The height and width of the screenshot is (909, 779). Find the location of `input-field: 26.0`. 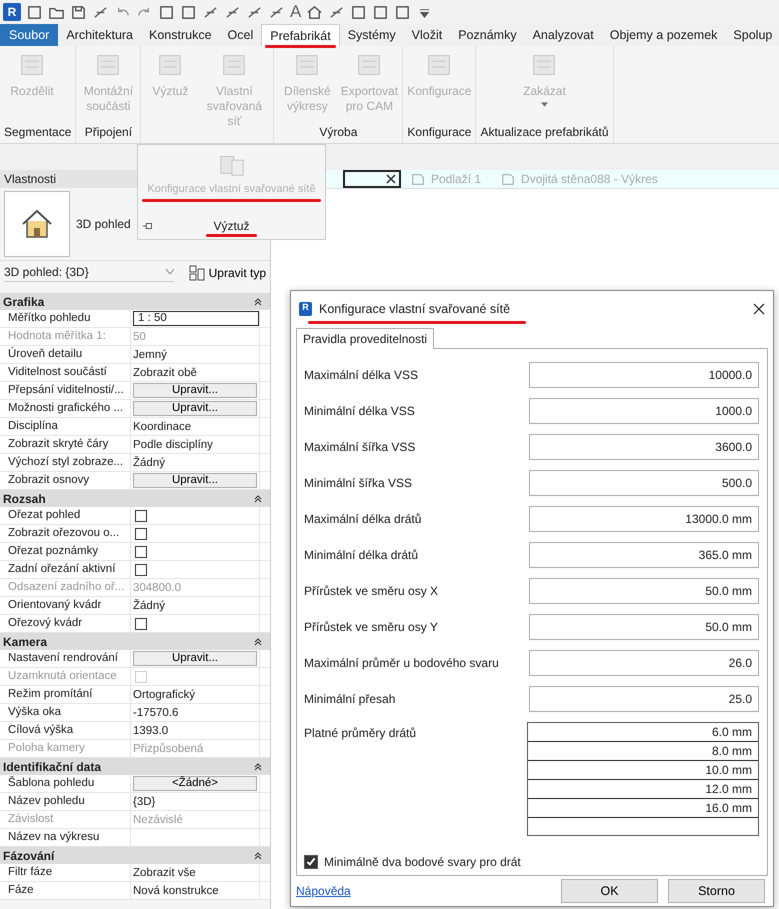

input-field: 26.0 is located at coordinates (644, 663).